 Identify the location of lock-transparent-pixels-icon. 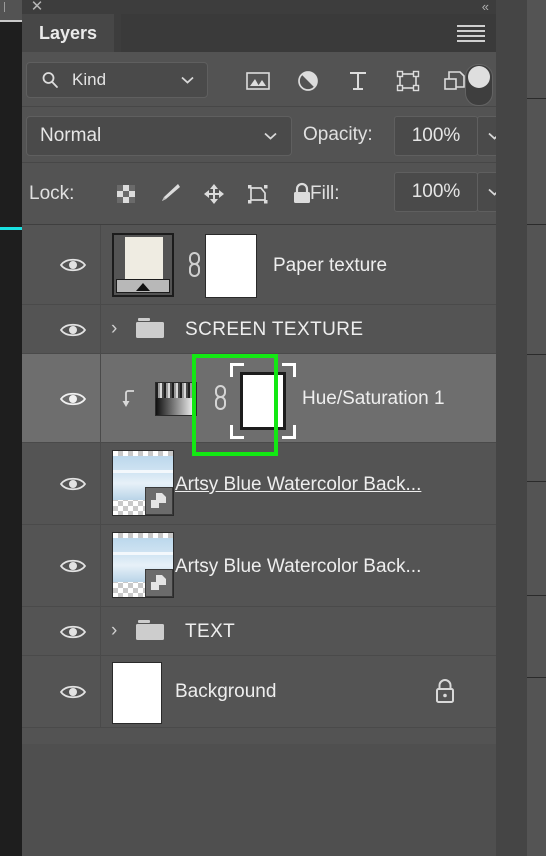
(126, 194).